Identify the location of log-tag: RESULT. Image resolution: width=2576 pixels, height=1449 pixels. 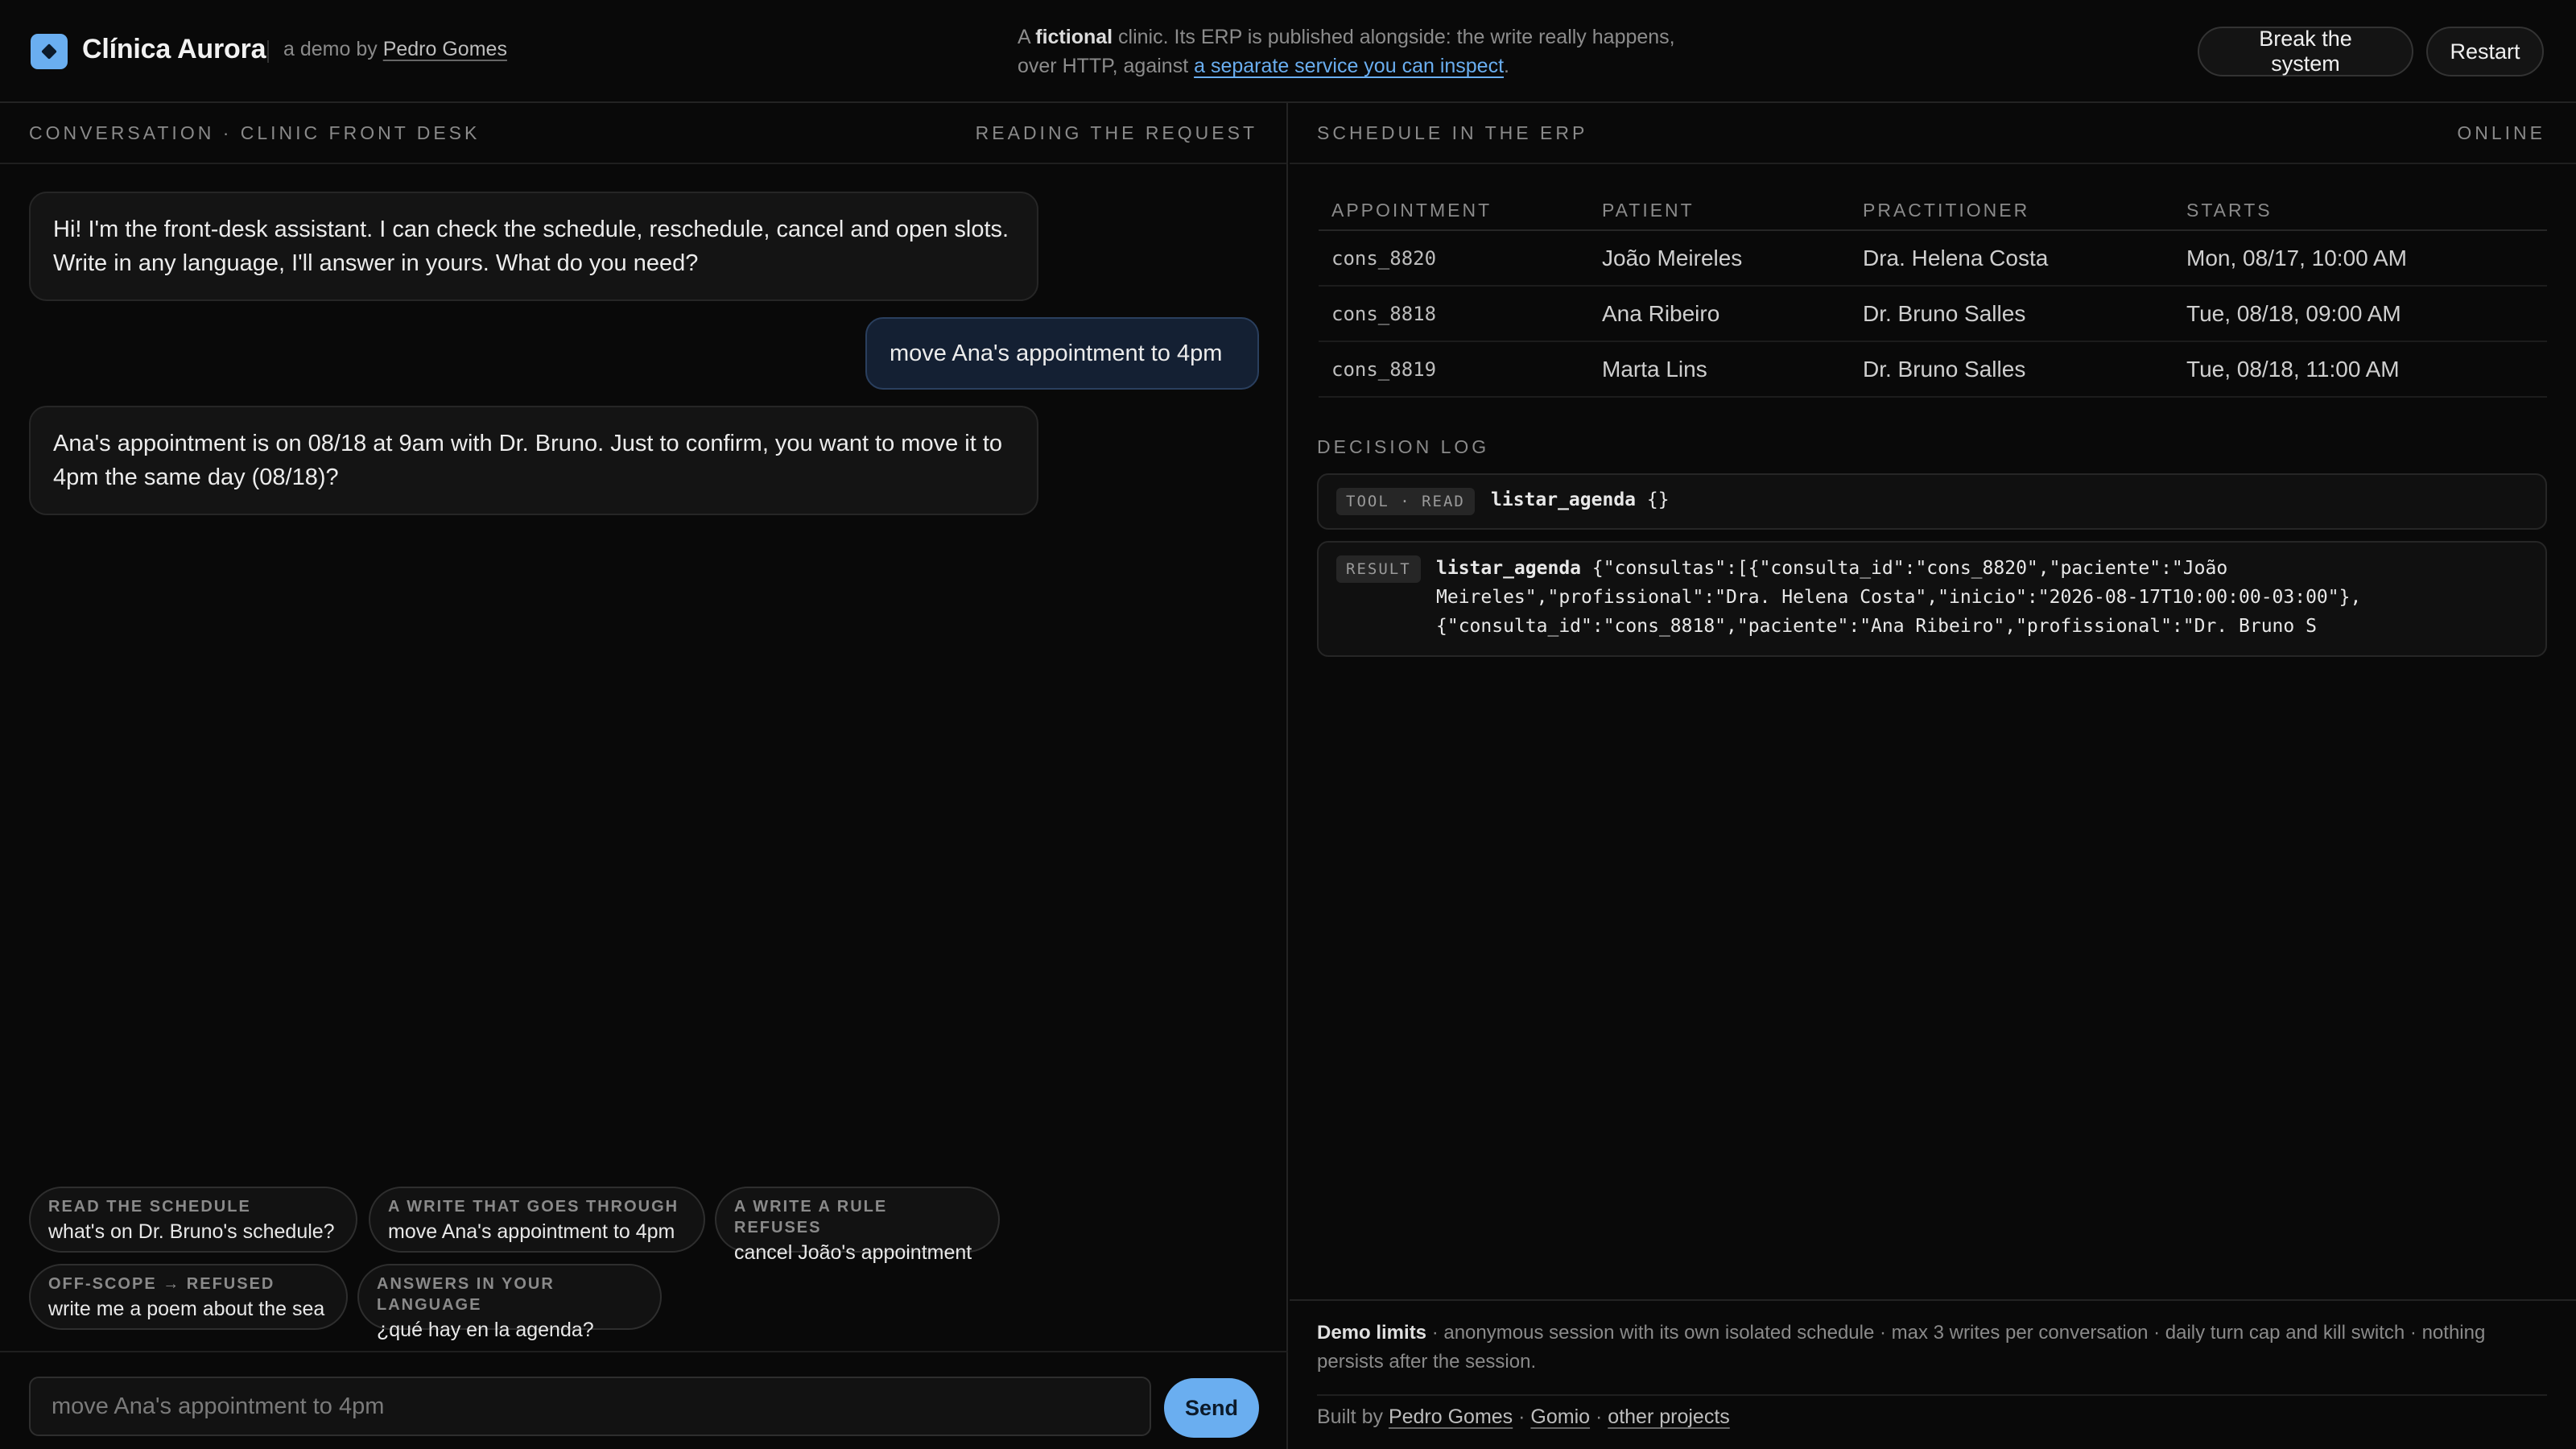
(1378, 569).